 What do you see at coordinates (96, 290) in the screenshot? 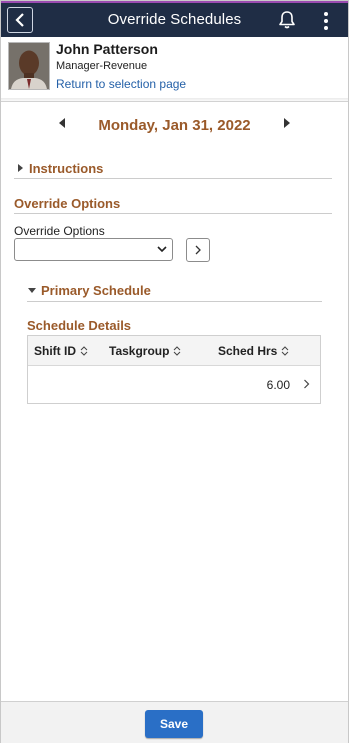
I see `primary-schedule-label: Primary Schedule` at bounding box center [96, 290].